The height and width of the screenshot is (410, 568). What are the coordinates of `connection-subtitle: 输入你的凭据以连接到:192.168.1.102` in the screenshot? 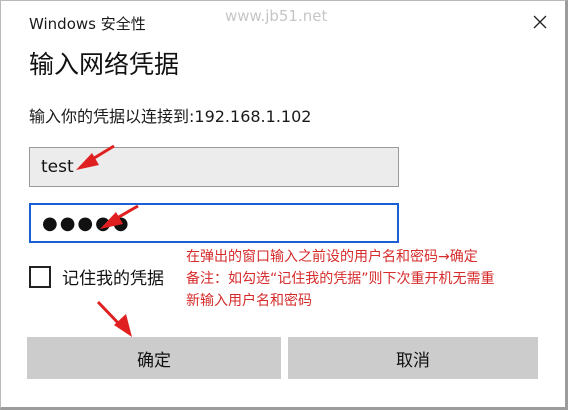 It's located at (170, 116).